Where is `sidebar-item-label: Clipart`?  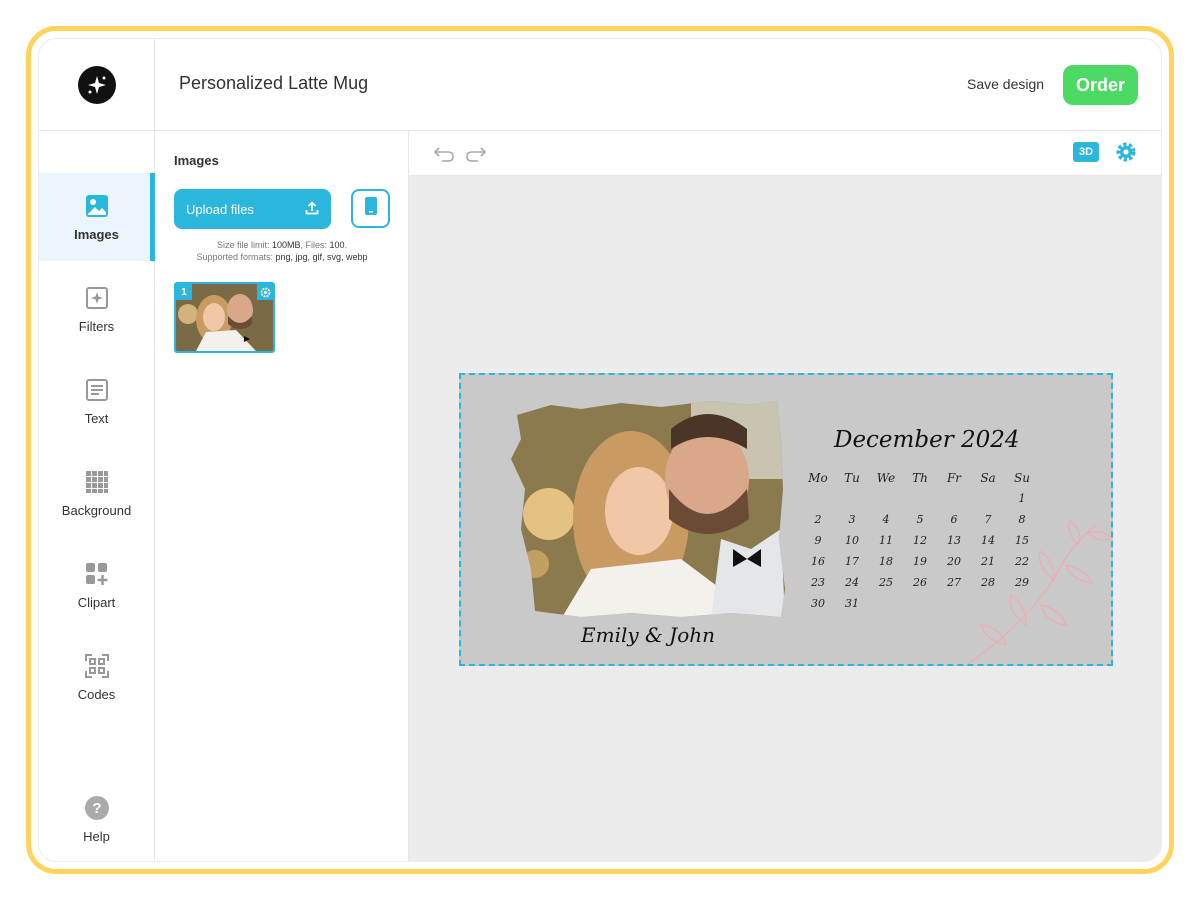
sidebar-item-label: Clipart is located at coordinates (96, 602).